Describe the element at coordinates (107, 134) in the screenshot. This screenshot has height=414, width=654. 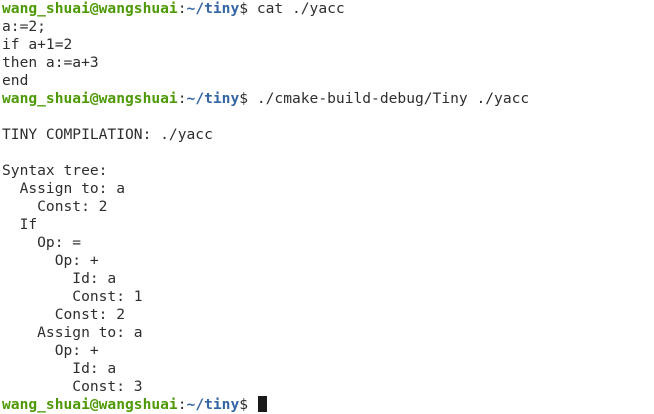
I see `output-line: TINY COMPILATION: ./yacc` at that location.